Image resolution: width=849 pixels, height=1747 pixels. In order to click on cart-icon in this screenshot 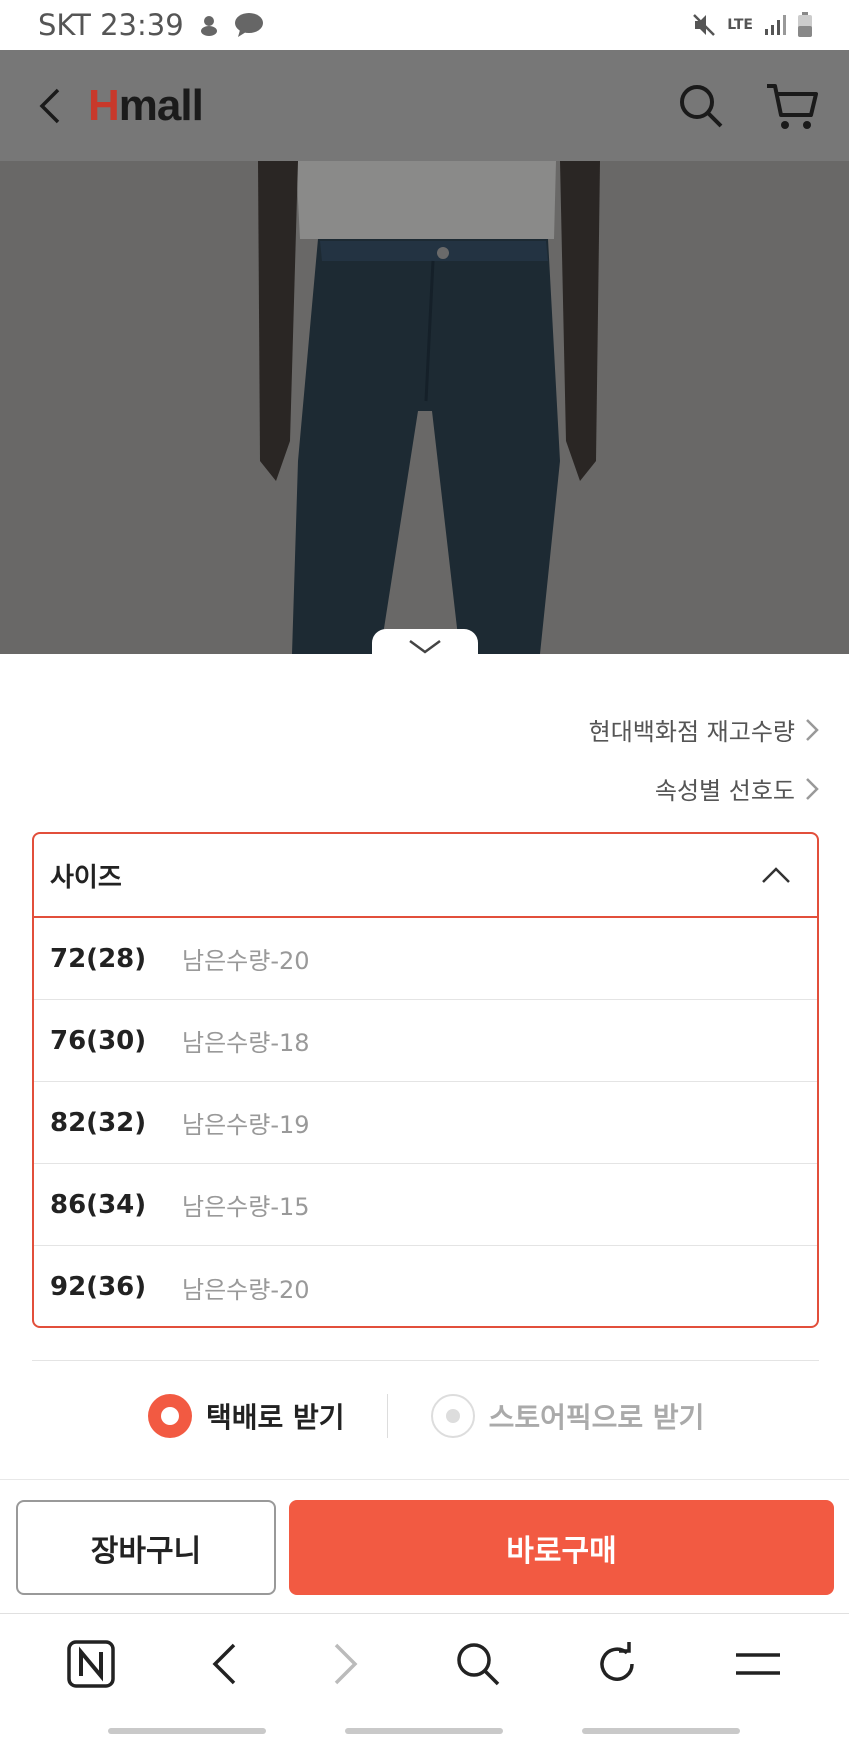, I will do `click(792, 106)`.